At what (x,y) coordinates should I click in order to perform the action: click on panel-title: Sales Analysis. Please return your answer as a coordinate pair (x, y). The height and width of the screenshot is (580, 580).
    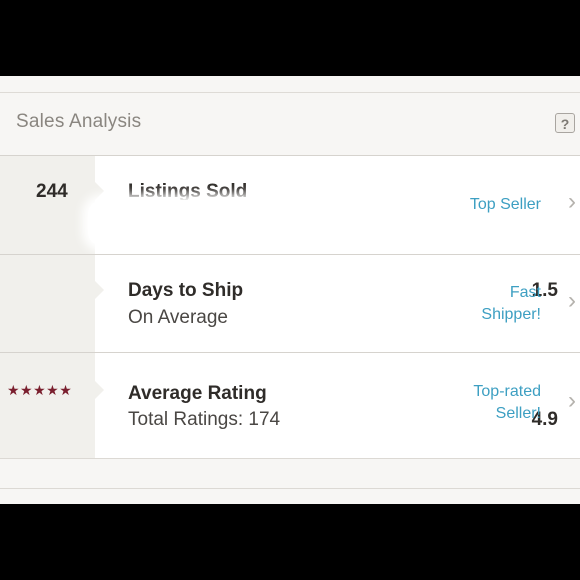
    Looking at the image, I should click on (79, 121).